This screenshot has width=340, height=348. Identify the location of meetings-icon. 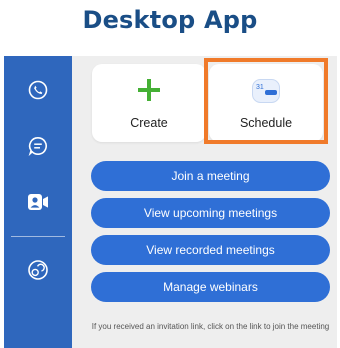
(38, 202).